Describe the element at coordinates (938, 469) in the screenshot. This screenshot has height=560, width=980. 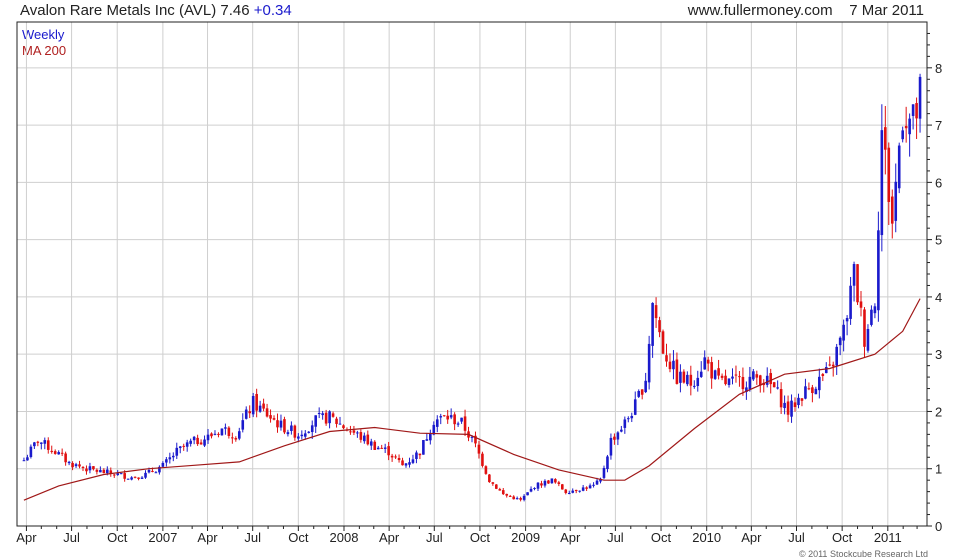
I see `y-tick-label: 1` at that location.